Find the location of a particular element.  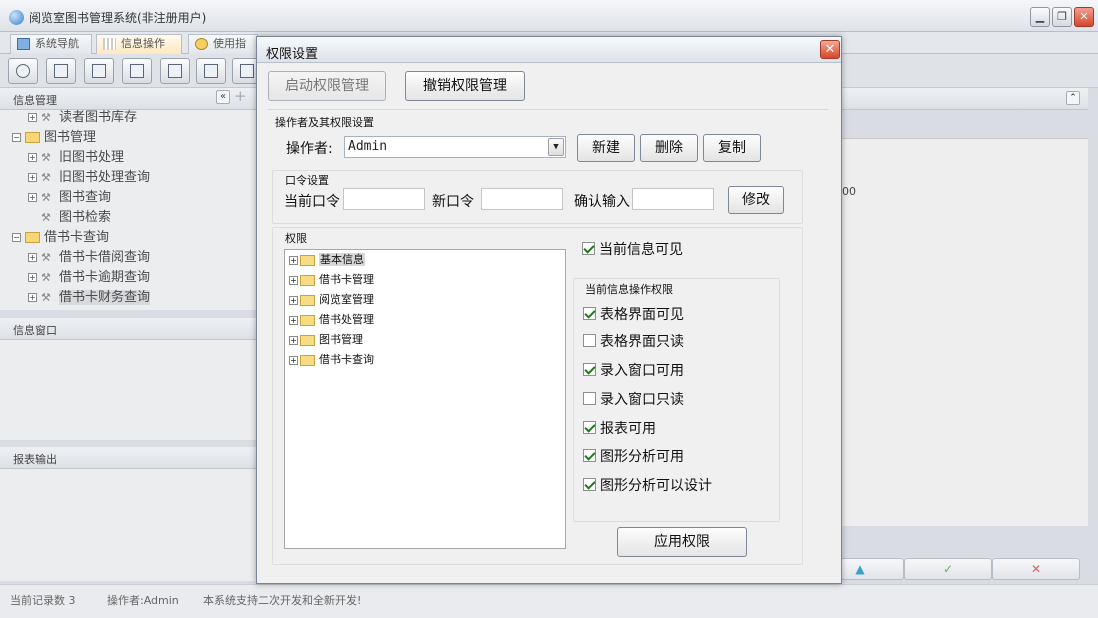

restore-button: ❐ is located at coordinates (1062, 17).